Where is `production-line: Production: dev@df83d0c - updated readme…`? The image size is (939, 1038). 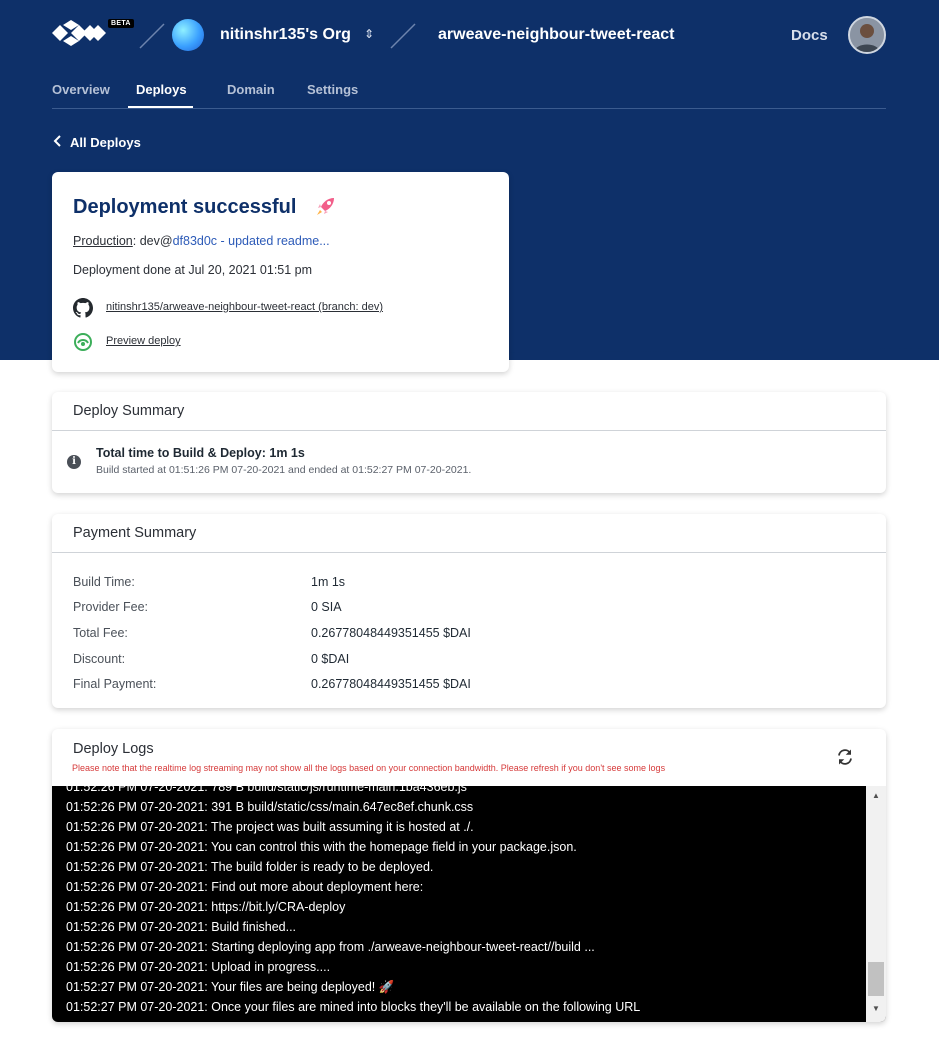
production-line: Production: dev@df83d0c - updated readme… is located at coordinates (201, 241).